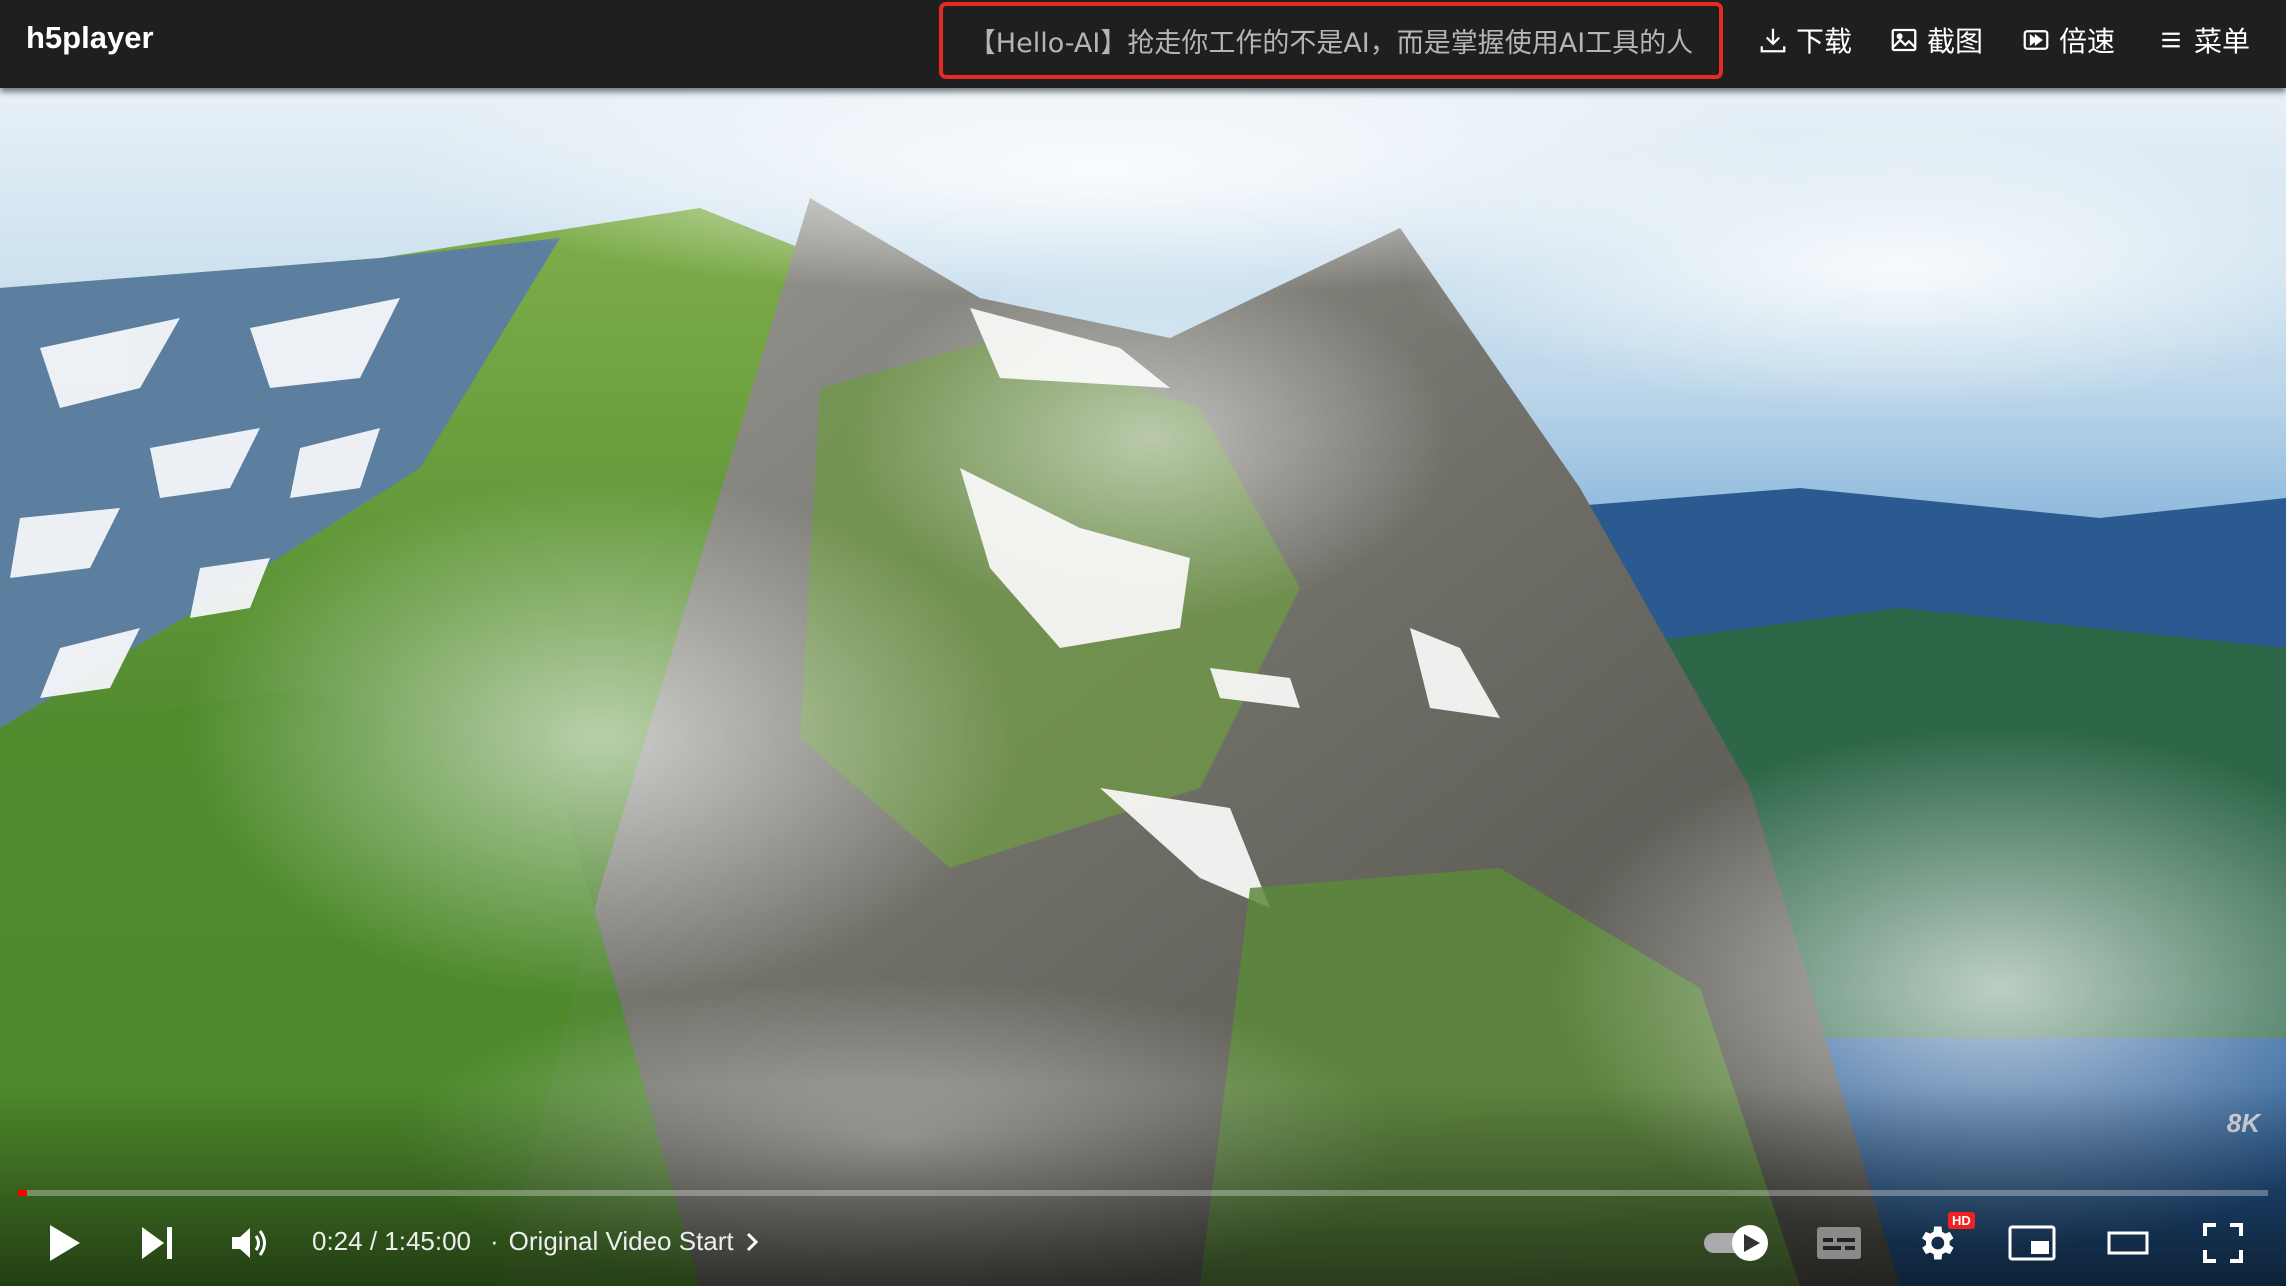  I want to click on time-display: 0:24 / 1:45:00, so click(392, 1241).